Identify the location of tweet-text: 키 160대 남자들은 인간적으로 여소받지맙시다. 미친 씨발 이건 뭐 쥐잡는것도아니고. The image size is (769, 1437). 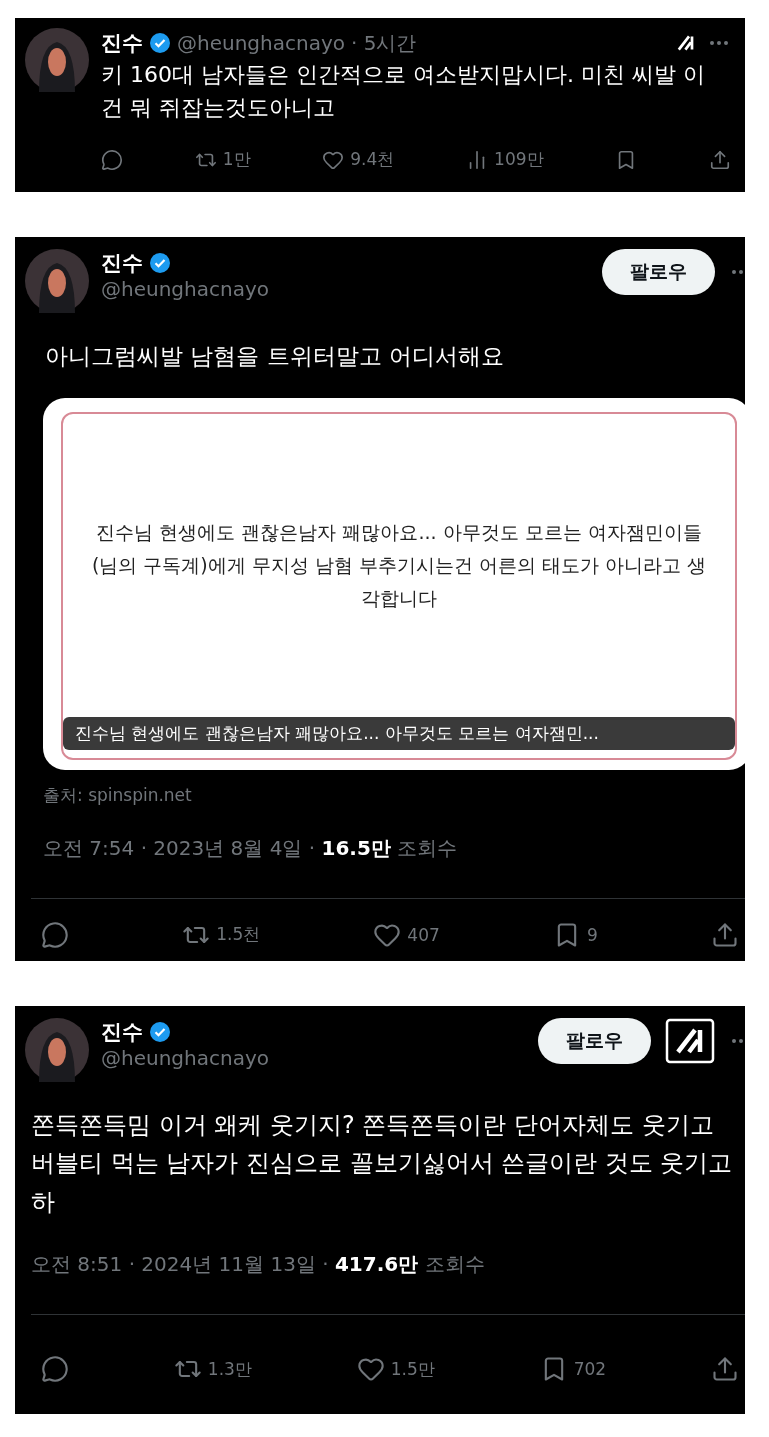
(403, 91).